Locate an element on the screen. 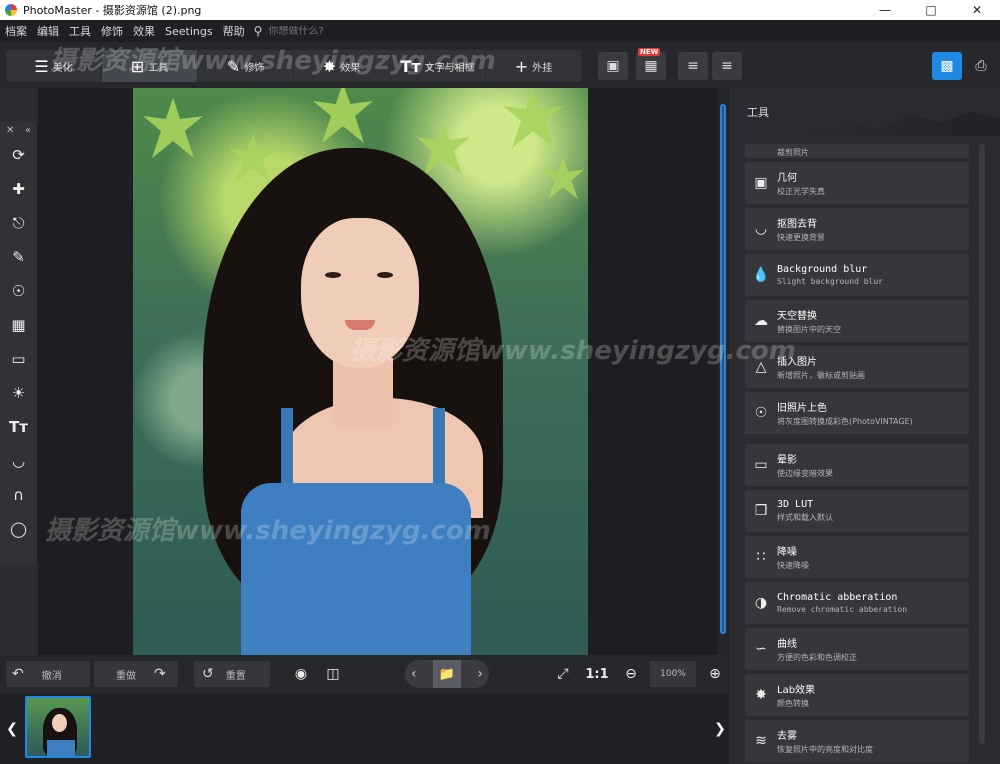 This screenshot has height=764, width=1000. filmstrip-next-icon: ❯ is located at coordinates (720, 728).